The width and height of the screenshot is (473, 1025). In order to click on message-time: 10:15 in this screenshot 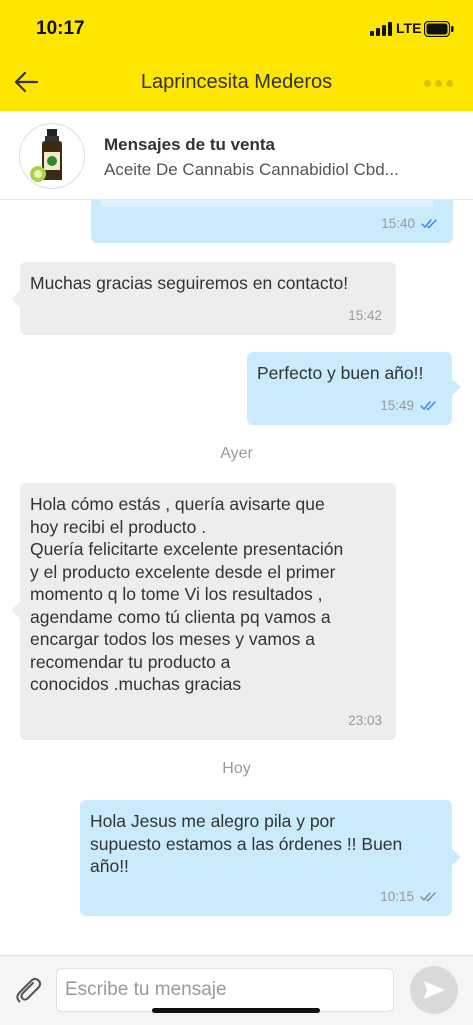, I will do `click(397, 896)`.